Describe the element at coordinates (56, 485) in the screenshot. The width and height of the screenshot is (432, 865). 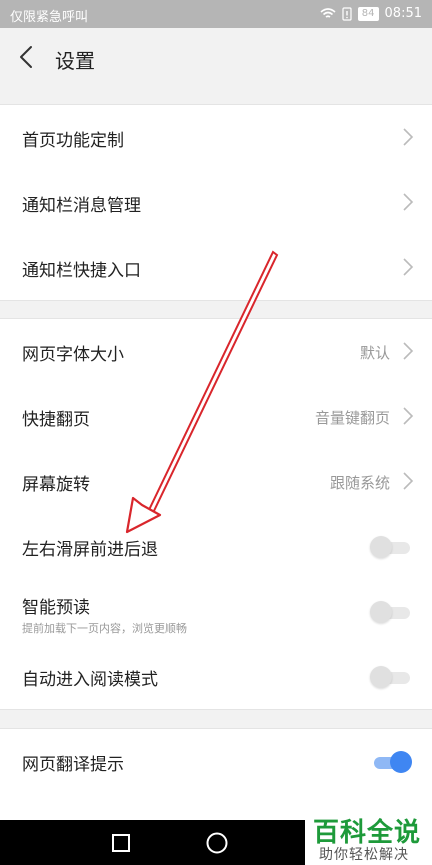
I see `setting-label: 屏幕旋转` at that location.